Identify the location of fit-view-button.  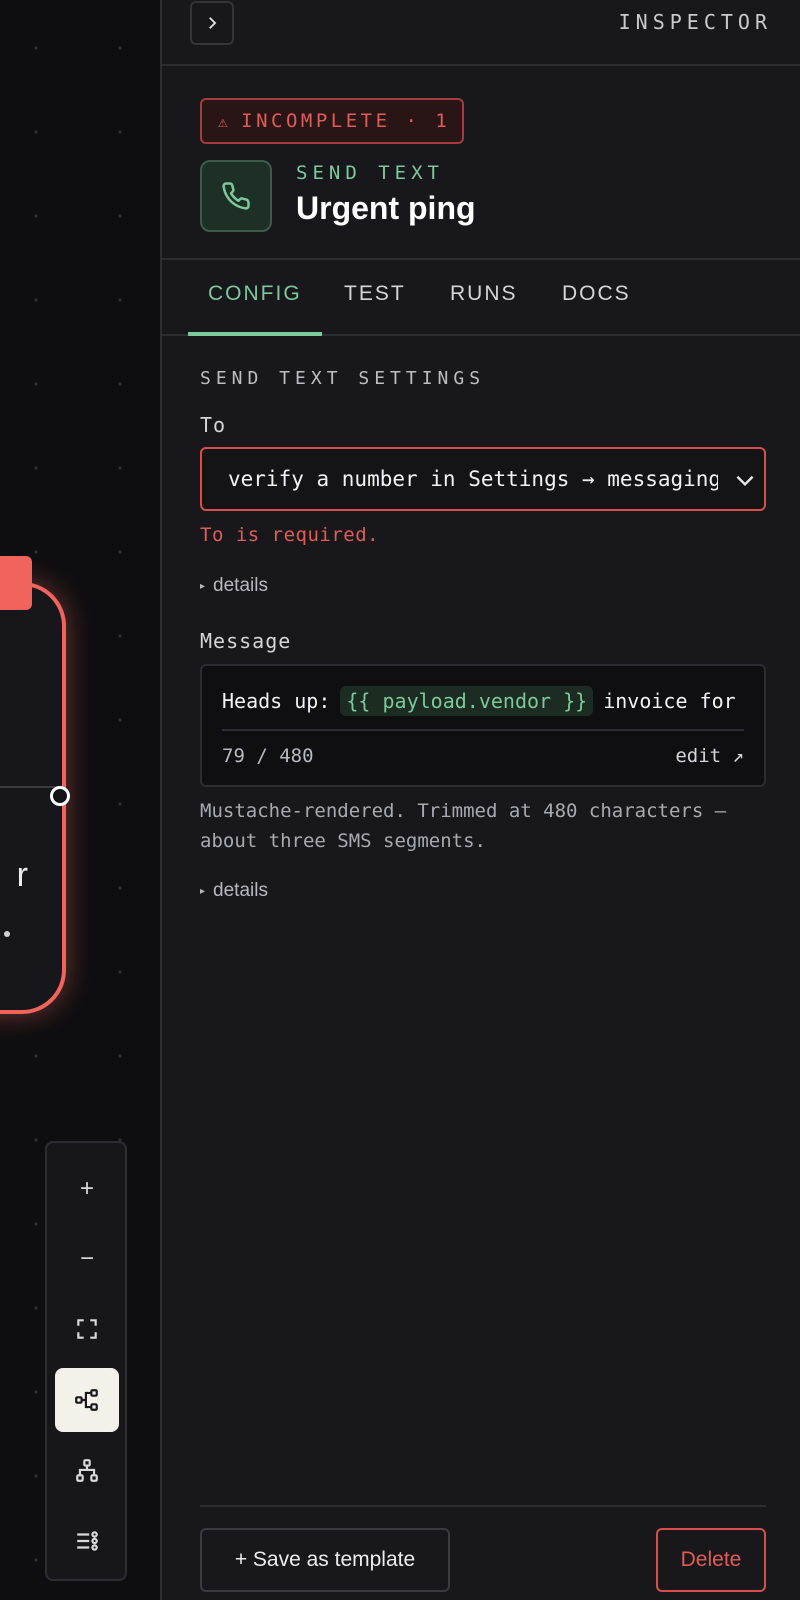
(87, 1329).